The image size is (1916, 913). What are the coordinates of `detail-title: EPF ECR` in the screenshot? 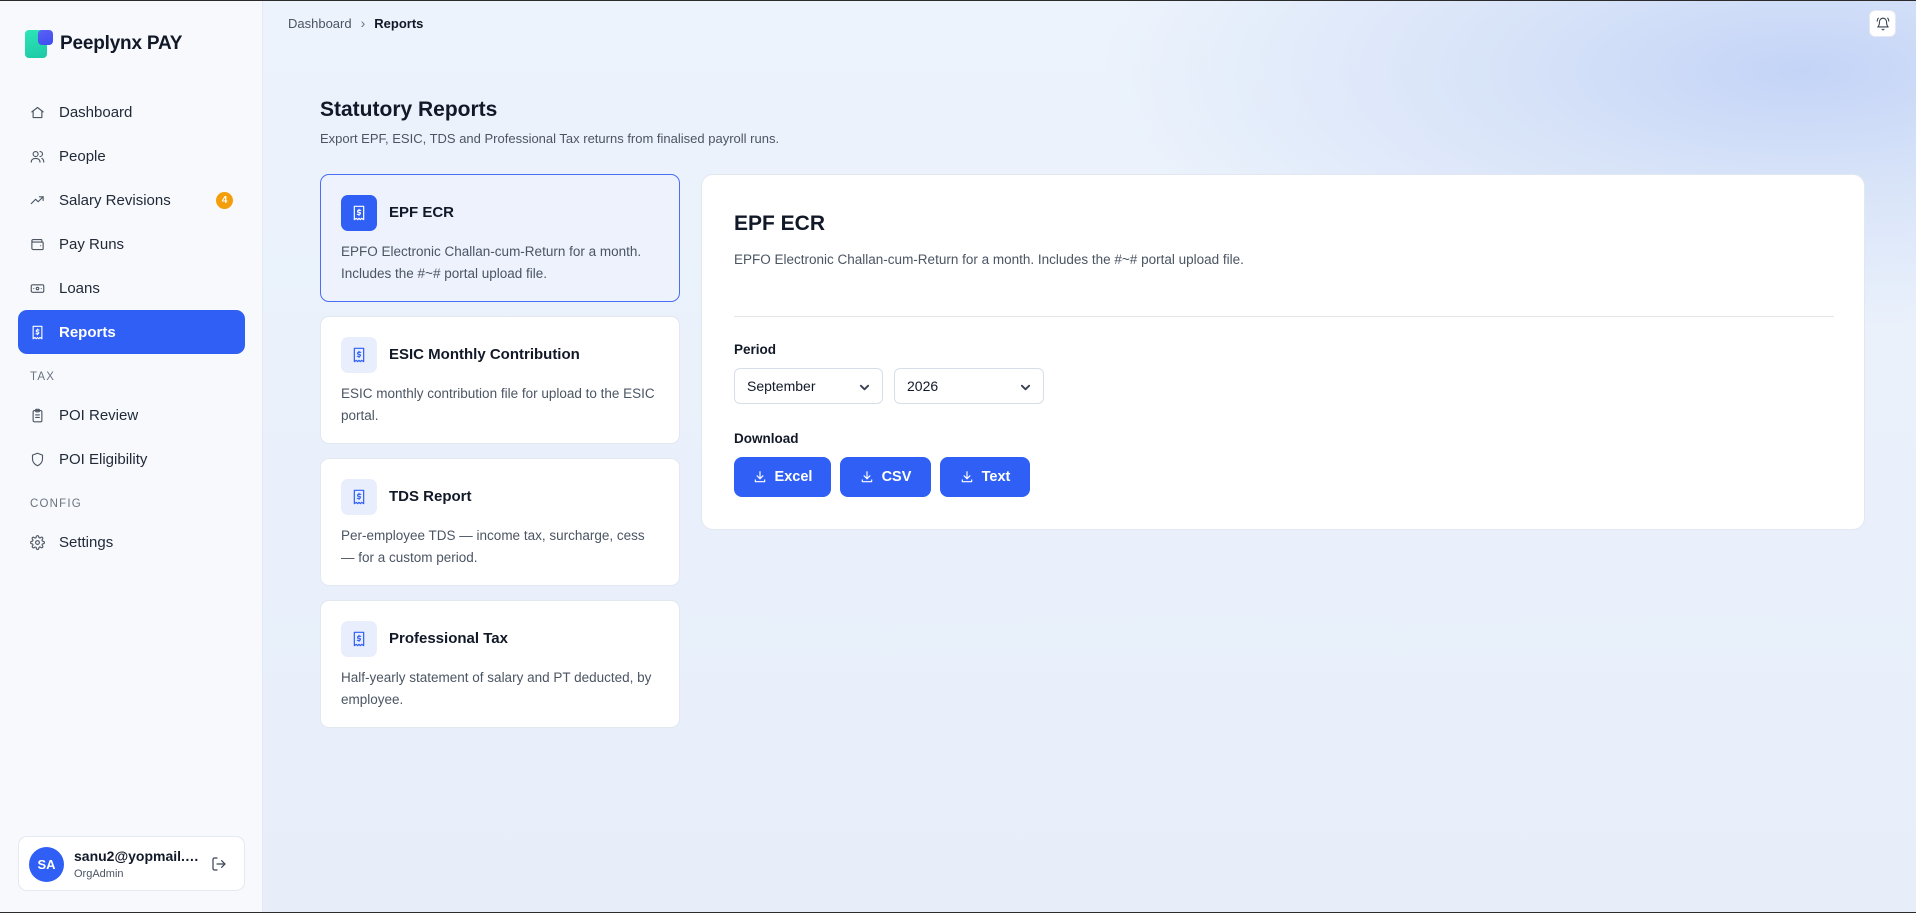 It's located at (780, 223).